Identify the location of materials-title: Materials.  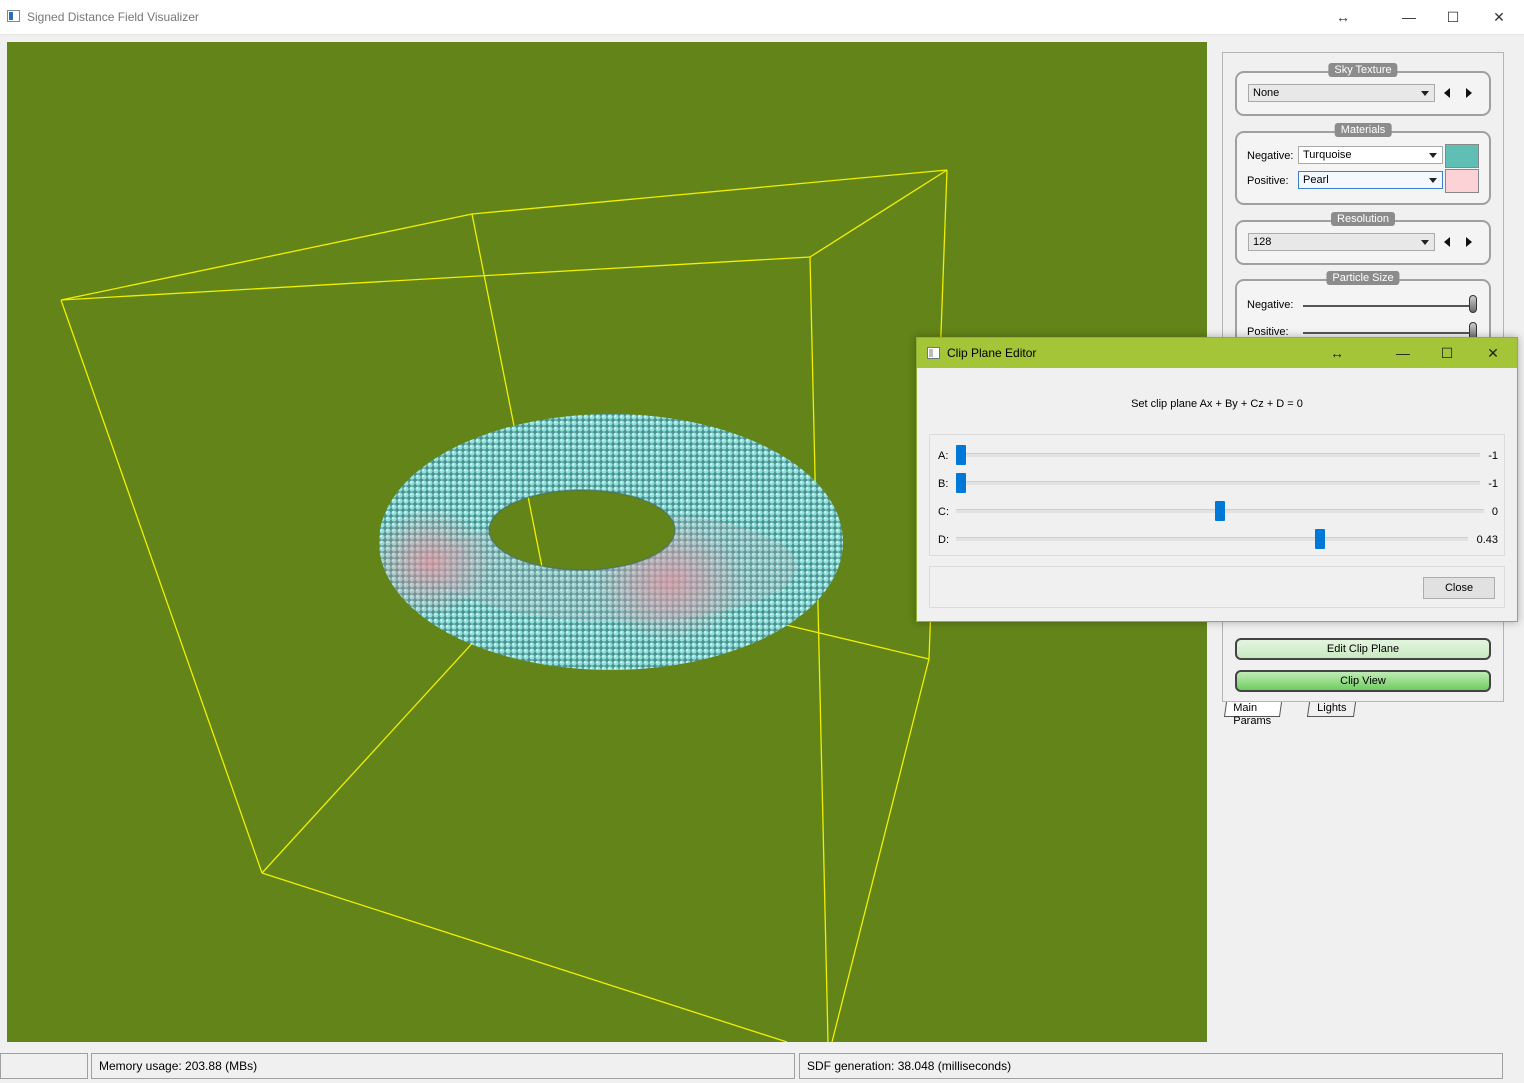
(1363, 130).